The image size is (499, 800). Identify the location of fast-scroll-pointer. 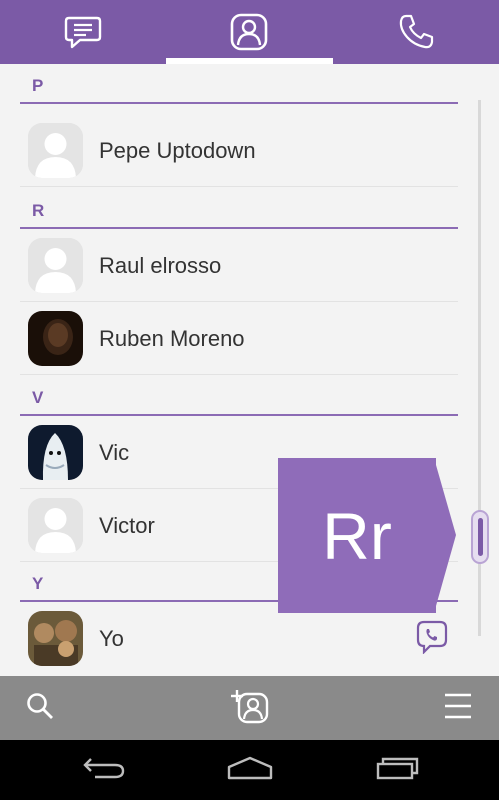
(445, 535).